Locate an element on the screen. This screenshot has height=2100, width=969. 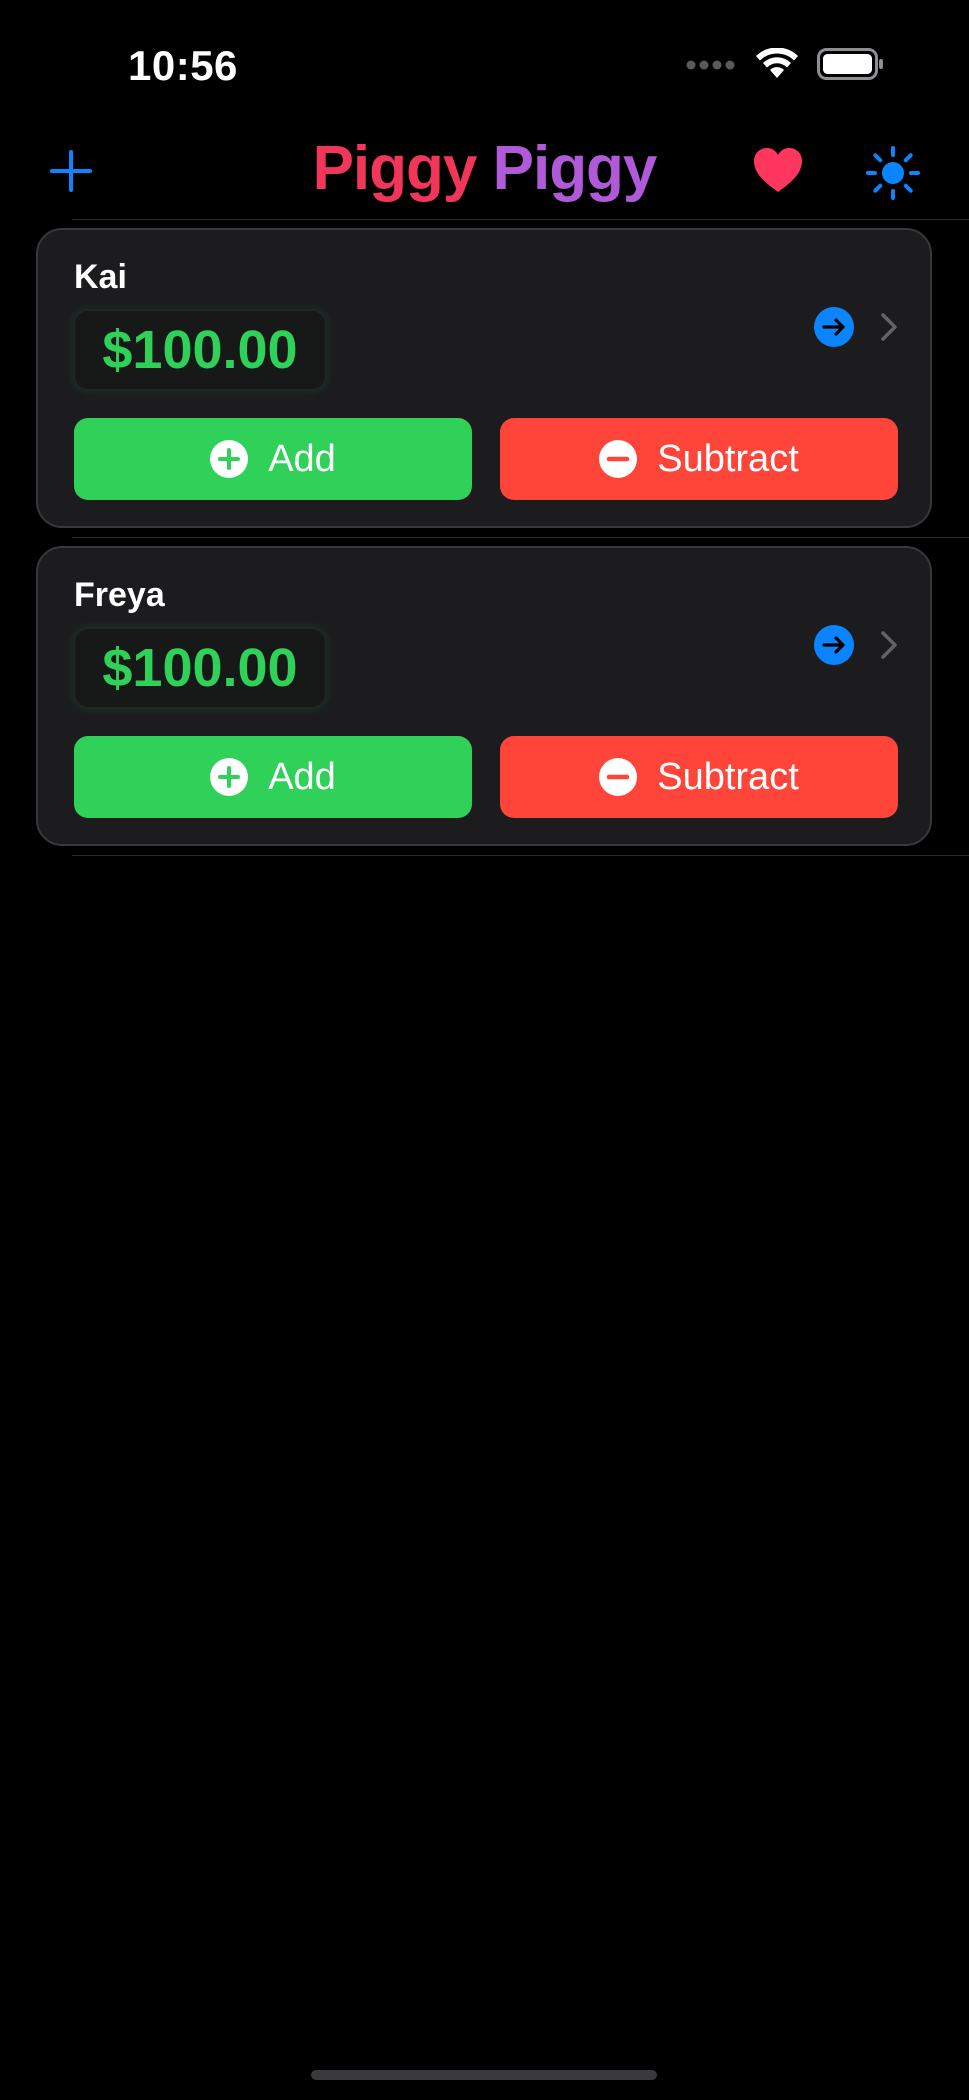
account-card-freya: Freya $100.00 Add Subtract is located at coordinates (484, 696).